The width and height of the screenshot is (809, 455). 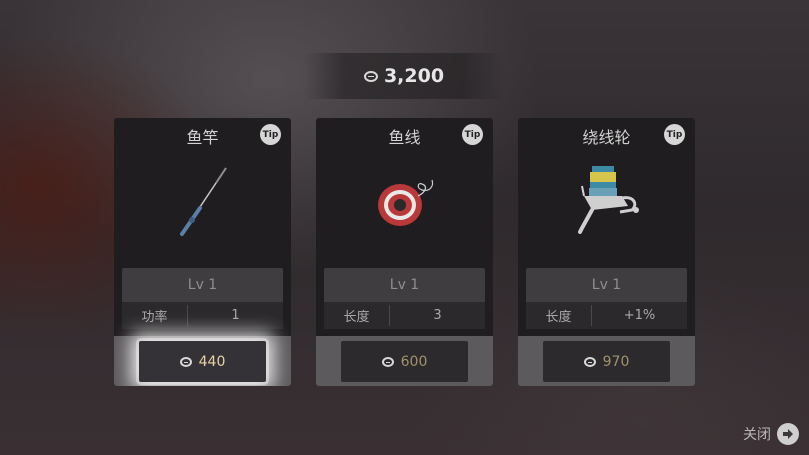 What do you see at coordinates (606, 315) in the screenshot?
I see `stat-row: 长度 +1%` at bounding box center [606, 315].